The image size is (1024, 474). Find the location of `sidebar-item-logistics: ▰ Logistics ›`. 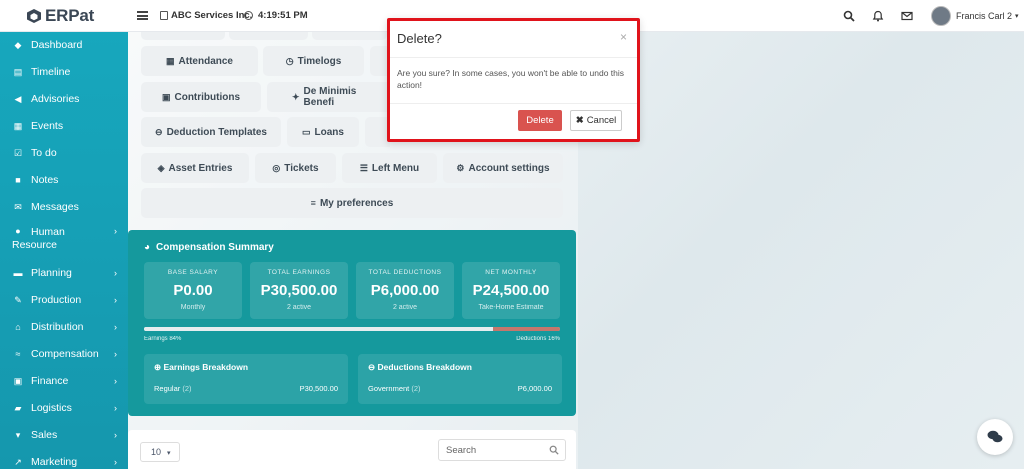

sidebar-item-logistics: ▰ Logistics › is located at coordinates (64, 408).